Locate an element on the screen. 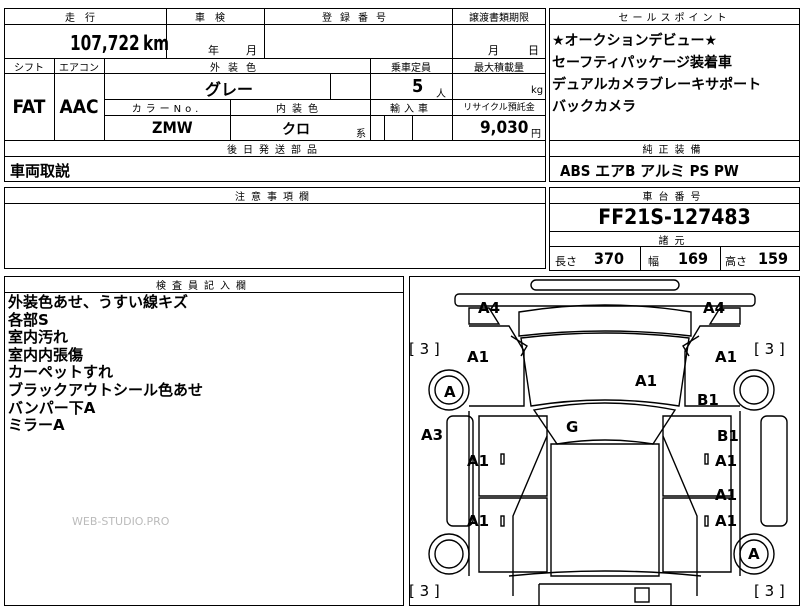 This screenshot has width=800, height=606. exterior-color-value: グレー is located at coordinates (229, 89).